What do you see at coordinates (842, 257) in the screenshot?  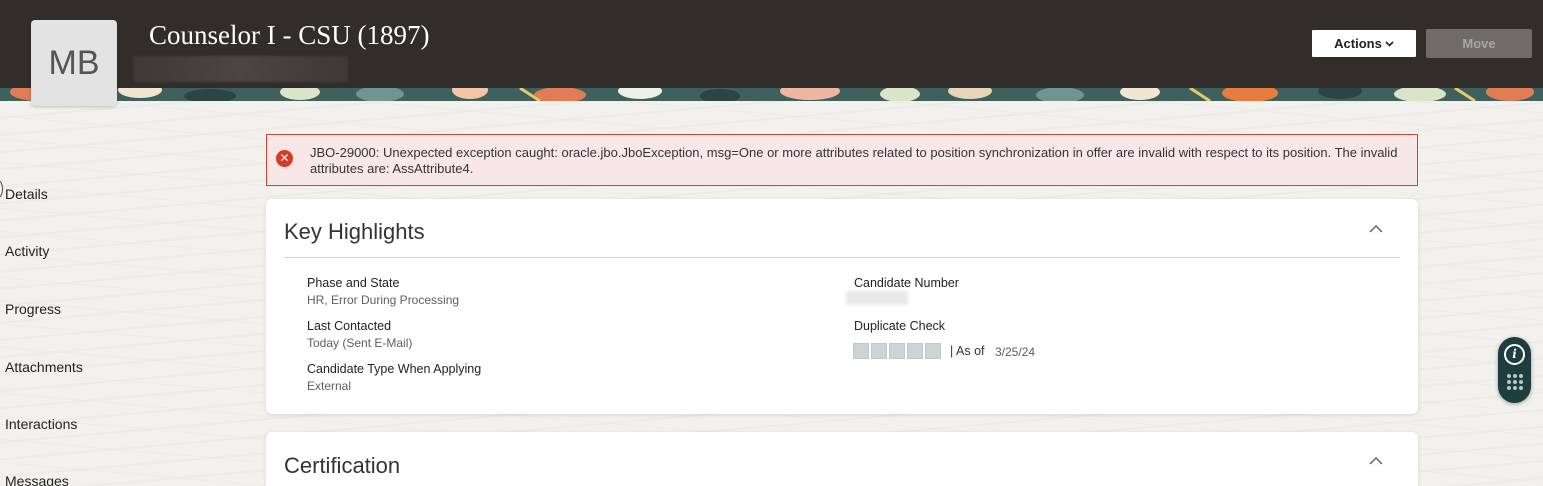 I see `card-divider` at bounding box center [842, 257].